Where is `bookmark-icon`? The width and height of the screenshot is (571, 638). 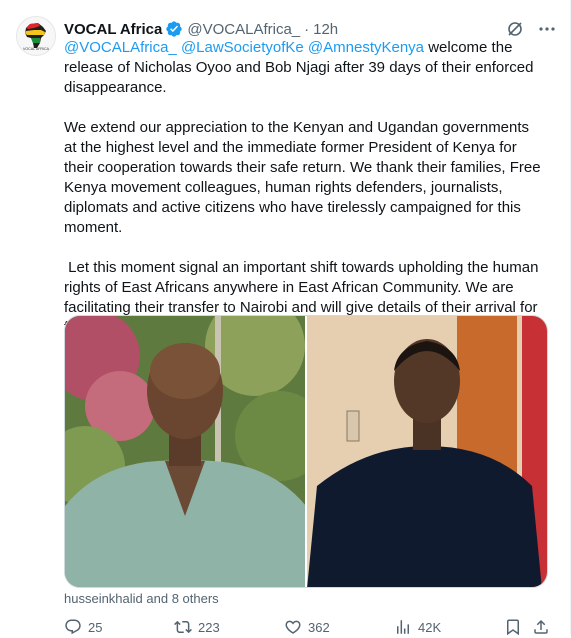
bookmark-icon is located at coordinates (513, 627).